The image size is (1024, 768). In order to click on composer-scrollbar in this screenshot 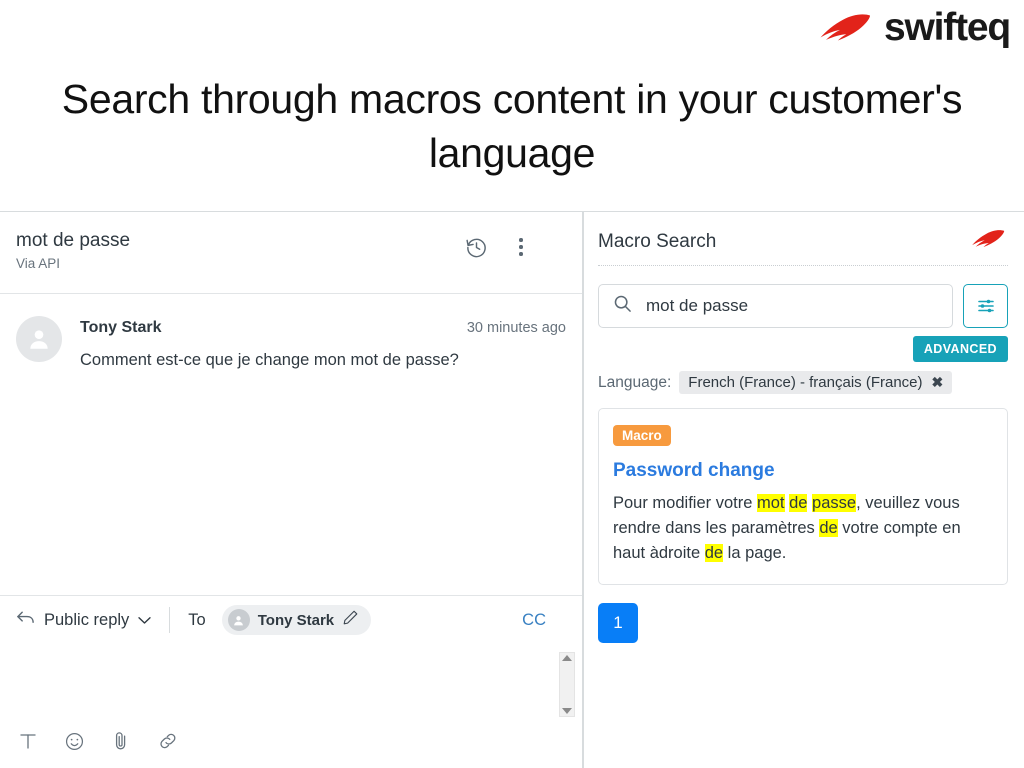, I will do `click(567, 684)`.